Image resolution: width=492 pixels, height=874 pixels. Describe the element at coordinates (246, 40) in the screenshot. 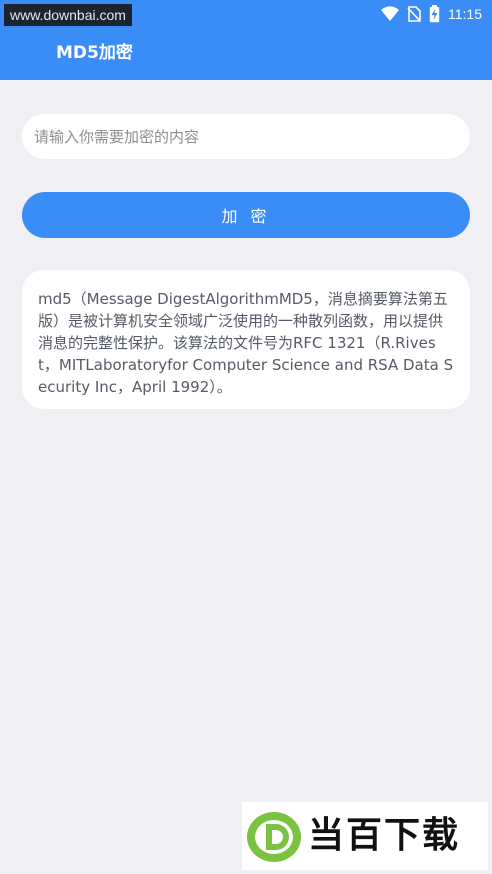

I see `app-bar: www.downbai.com 11:15 MD5加密` at that location.